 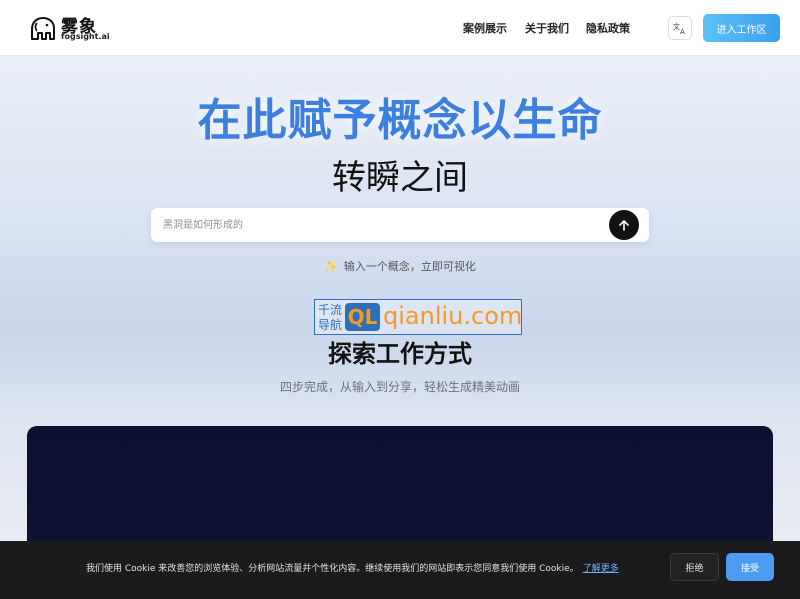 I want to click on watermark-logo: 千流 导航 QL qianliu.com, so click(x=418, y=317).